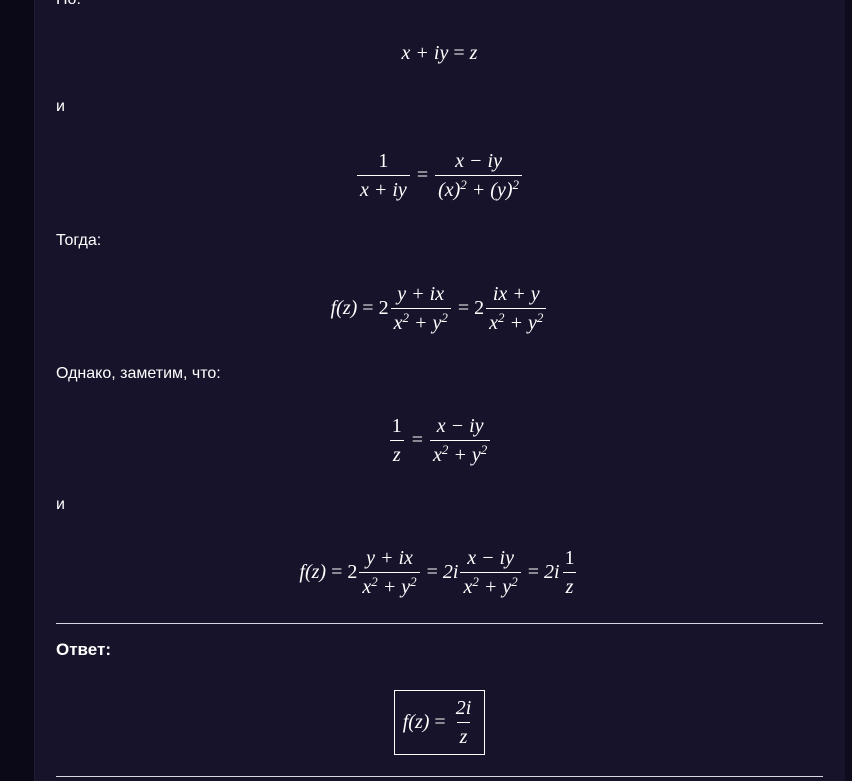 The width and height of the screenshot is (852, 781). I want to click on eq5-fraction-2: x − iy x2 + y2, so click(490, 572).